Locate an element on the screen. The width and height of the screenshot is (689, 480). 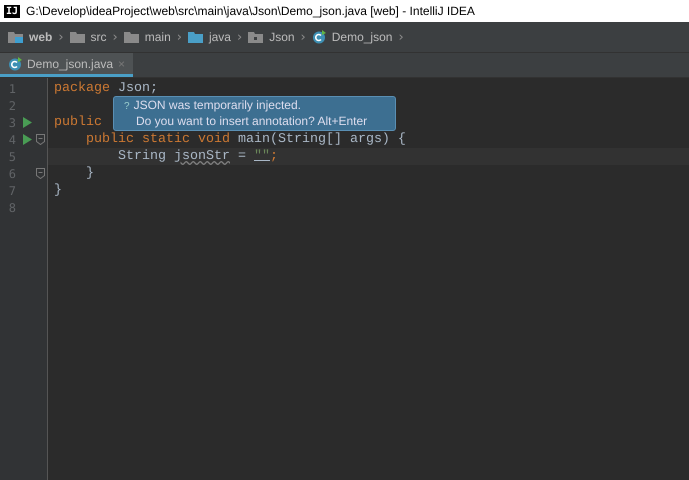
breadcrumb: java is located at coordinates (219, 37).